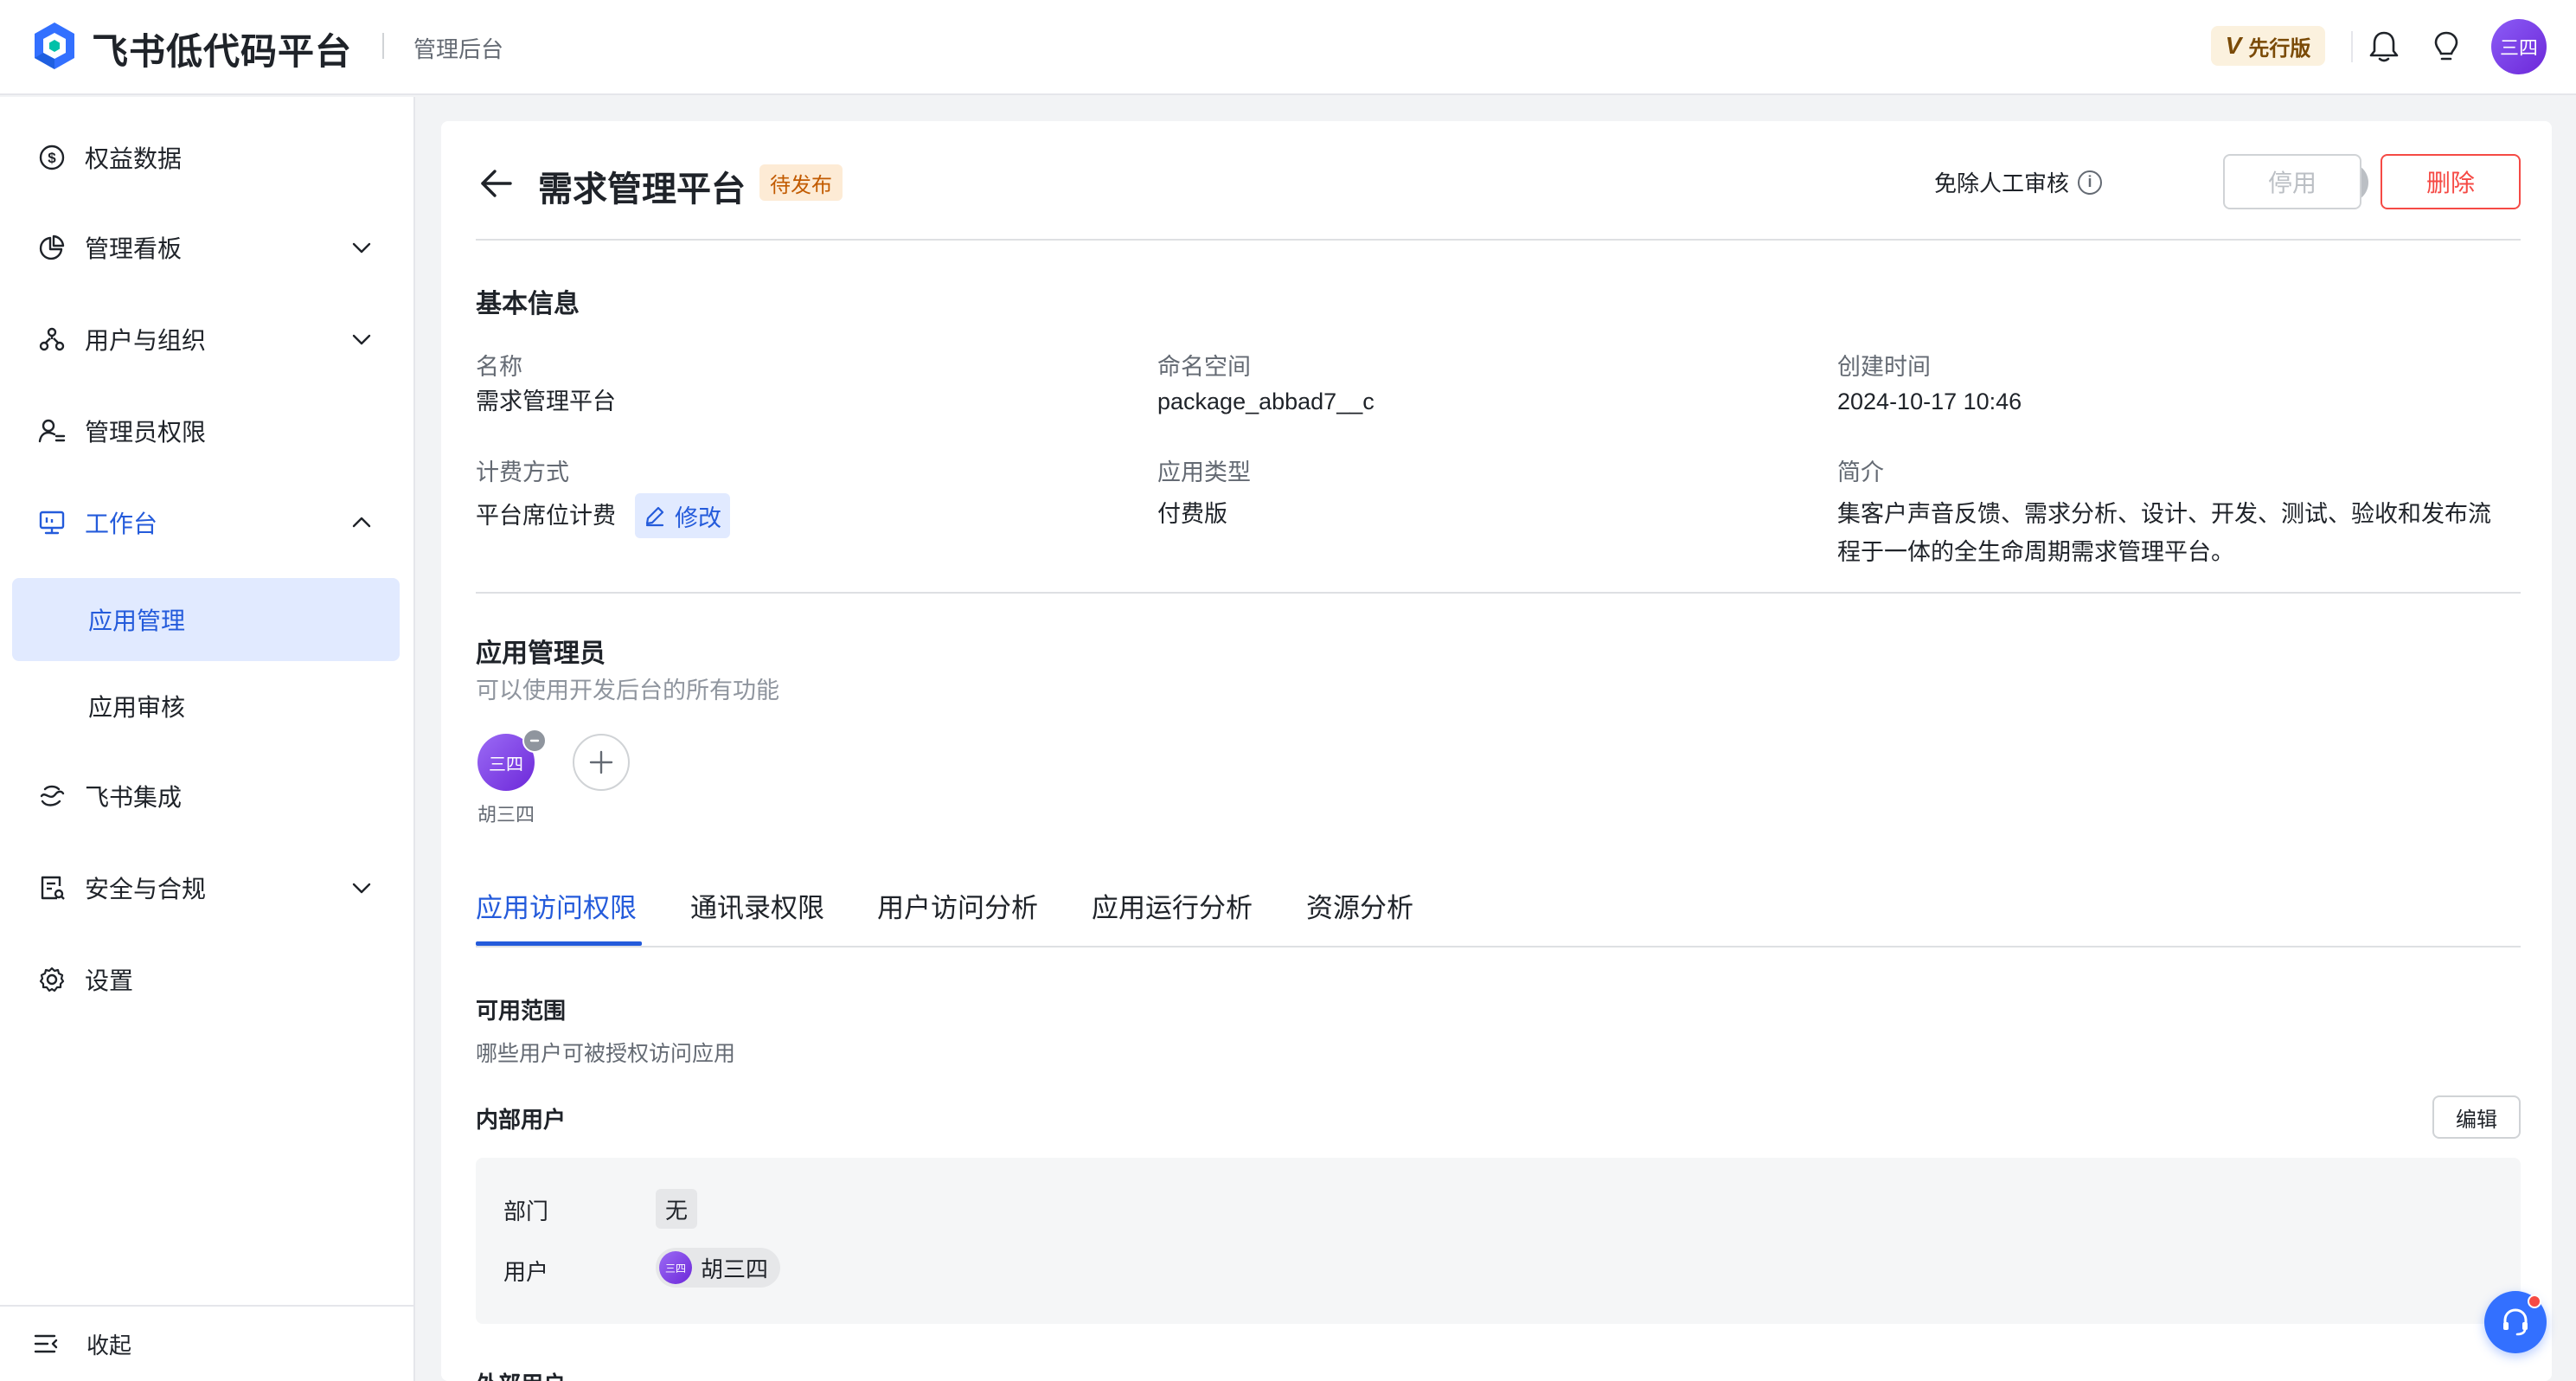  I want to click on intro-label: 简介, so click(1860, 472).